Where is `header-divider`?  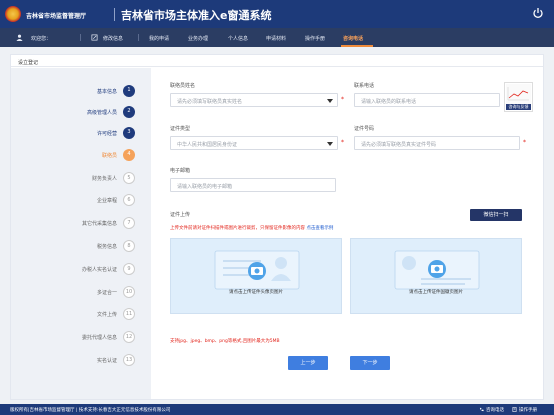
header-divider is located at coordinates (114, 14).